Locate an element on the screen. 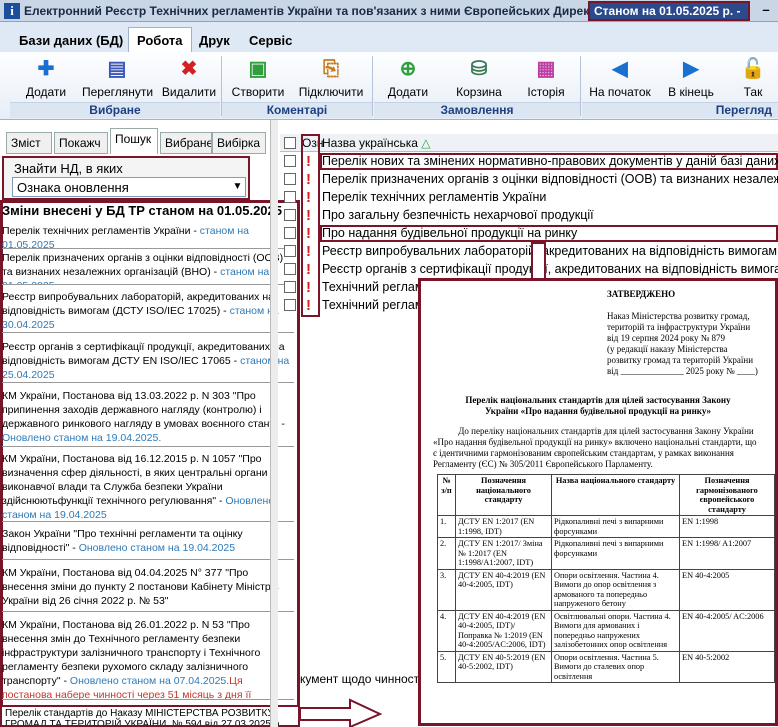  doc-order-line: від ______________ 2025 року № ____) is located at coordinates (682, 371).